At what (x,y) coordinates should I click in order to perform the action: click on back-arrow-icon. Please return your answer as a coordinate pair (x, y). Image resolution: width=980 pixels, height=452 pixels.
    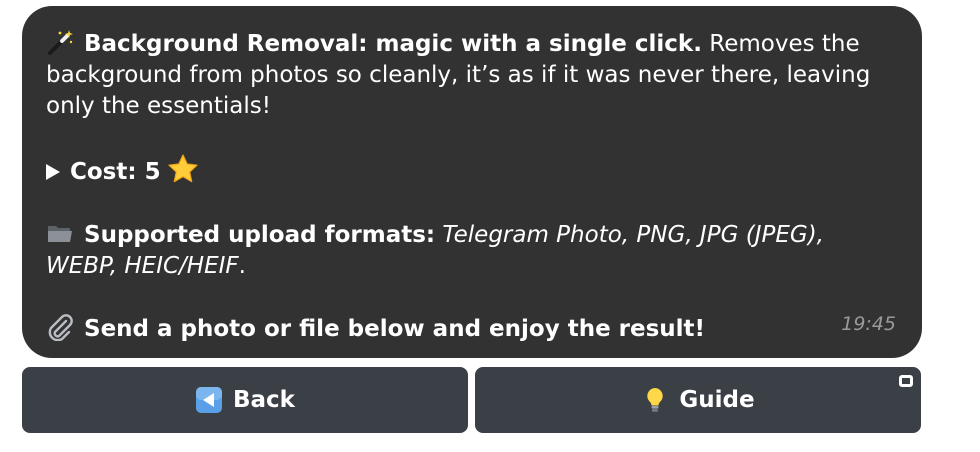
    Looking at the image, I should click on (209, 400).